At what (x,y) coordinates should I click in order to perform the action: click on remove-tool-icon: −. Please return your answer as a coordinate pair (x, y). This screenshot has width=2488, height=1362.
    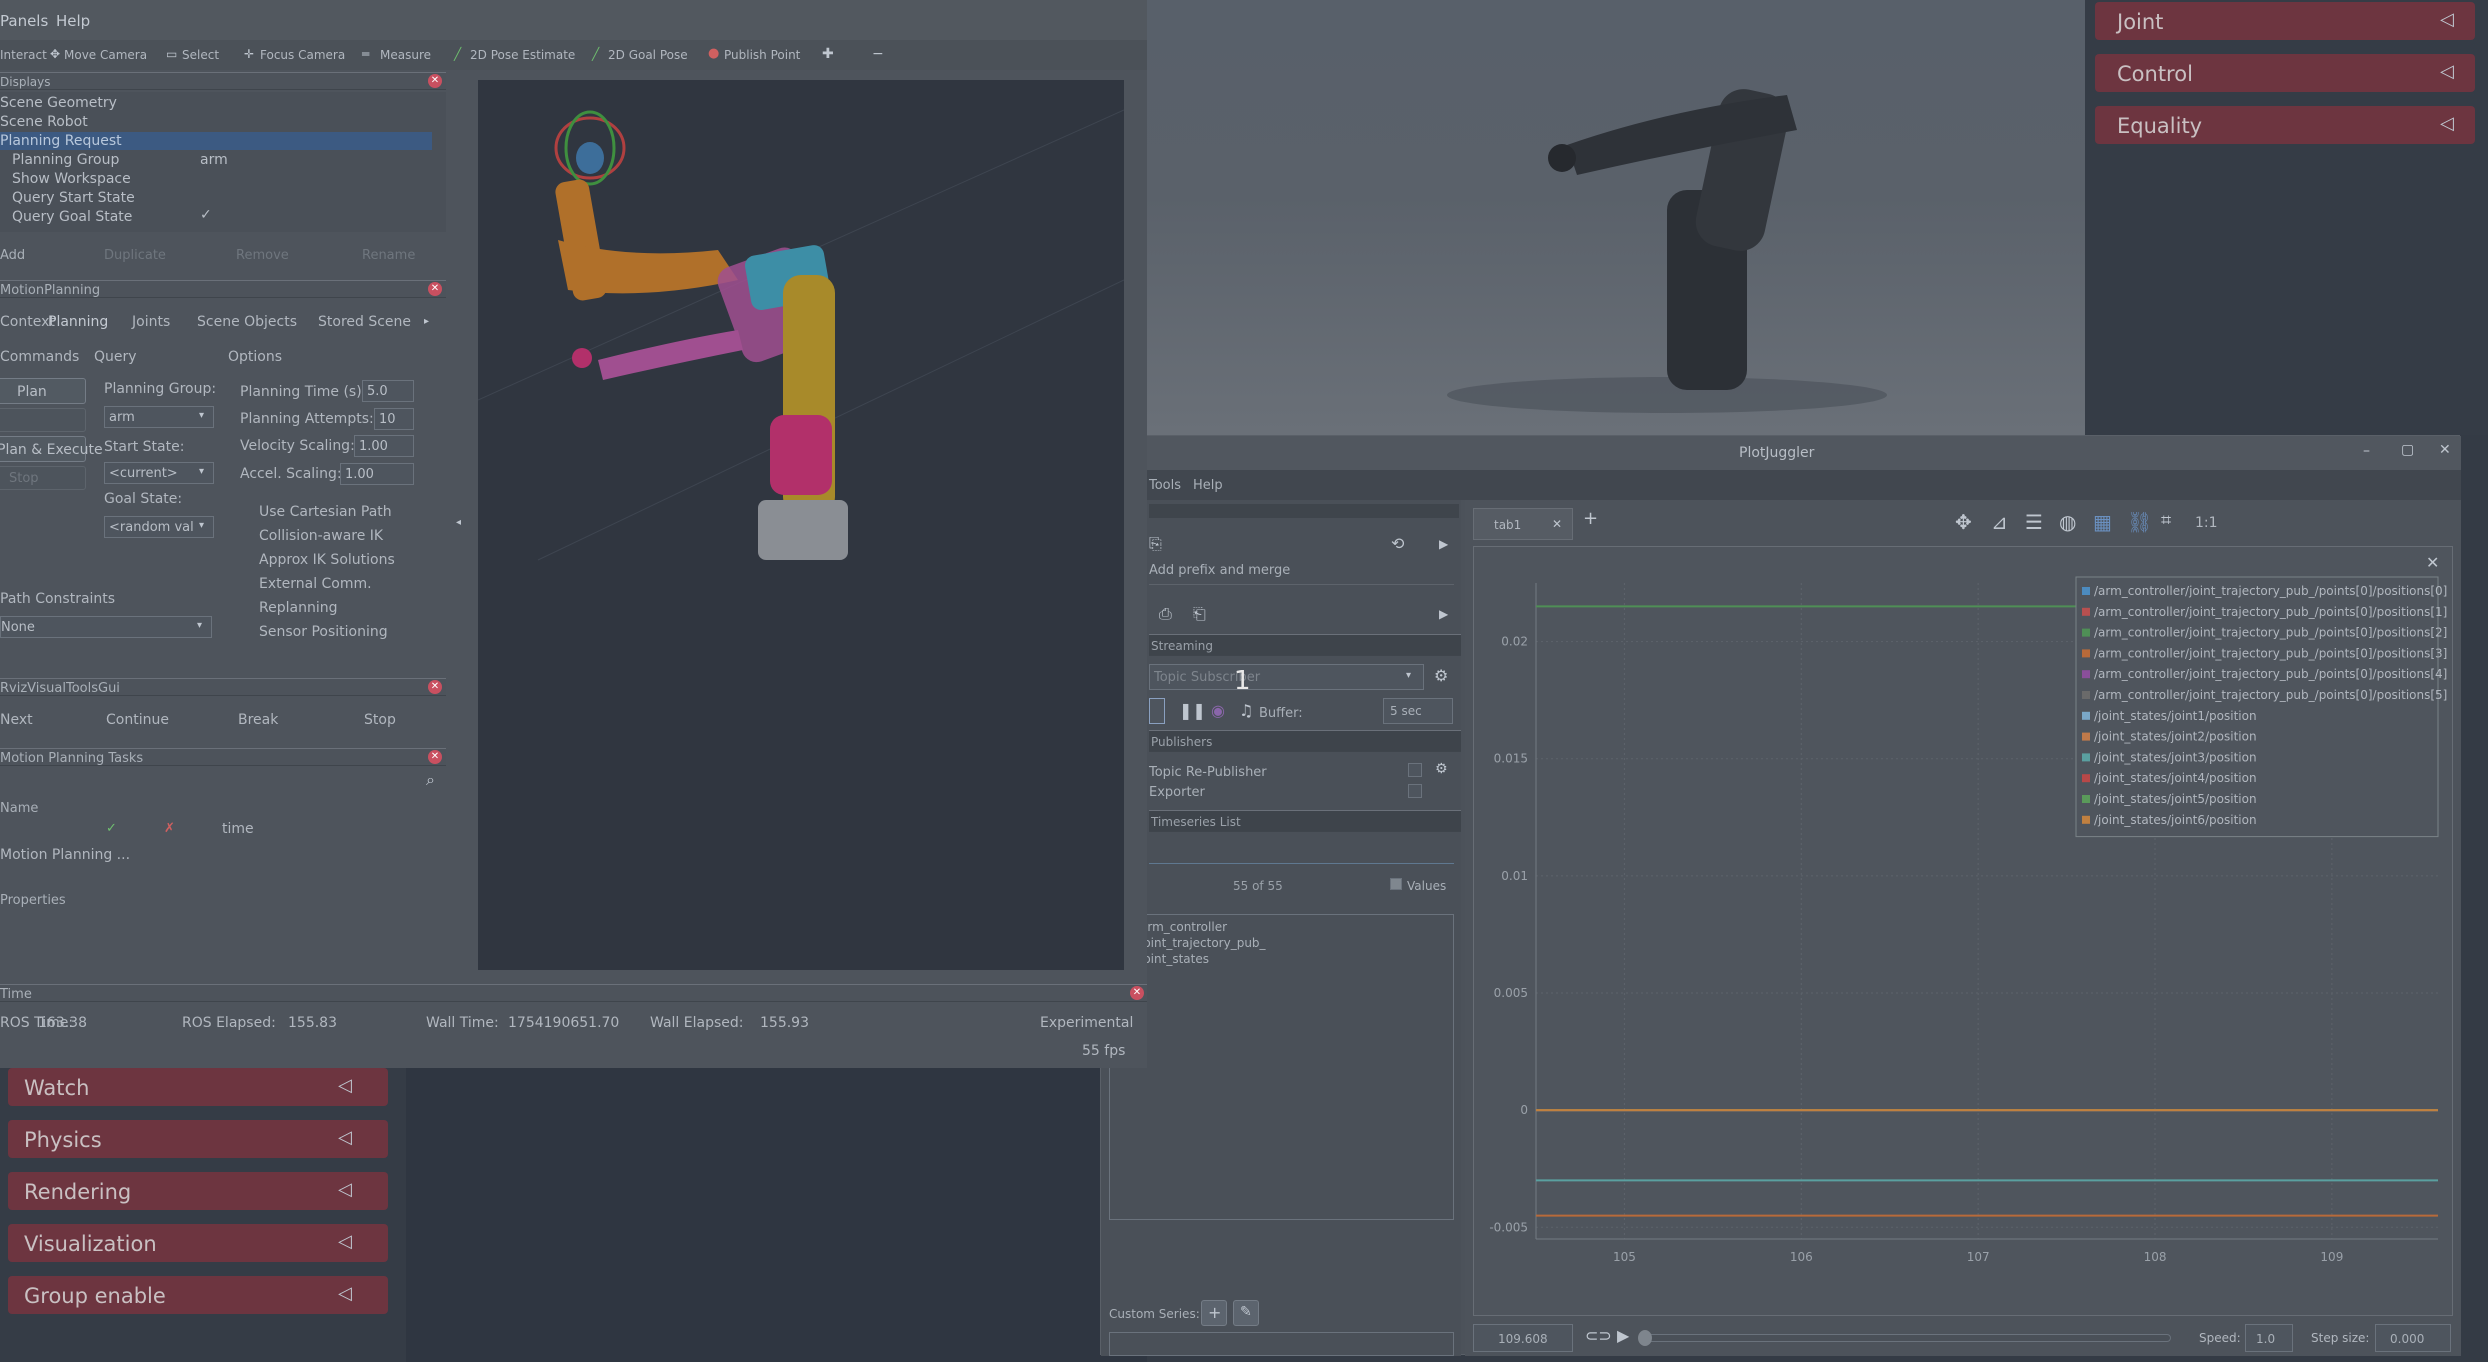
    Looking at the image, I should click on (878, 54).